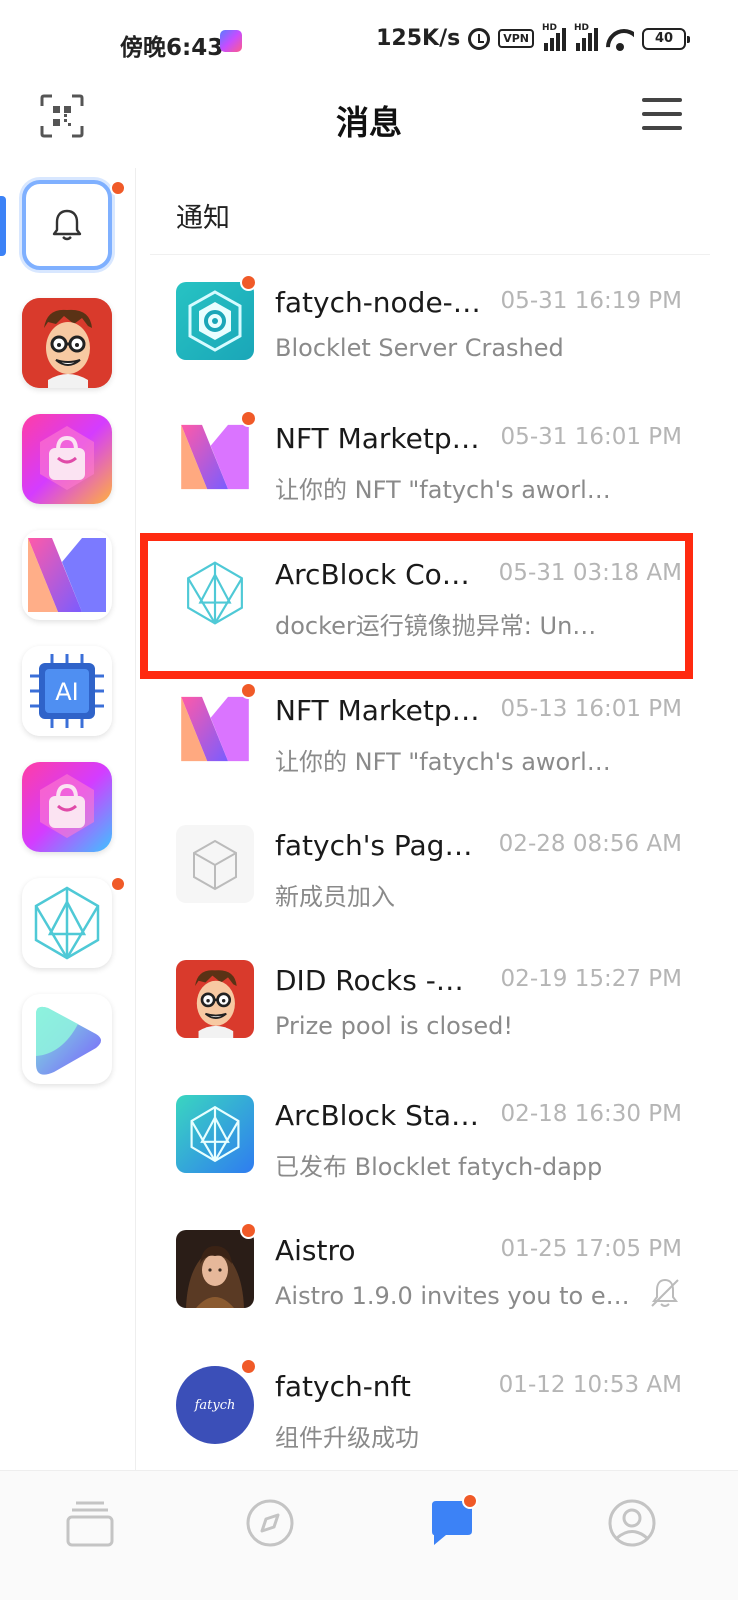  What do you see at coordinates (479, 38) in the screenshot?
I see `alarm-icon` at bounding box center [479, 38].